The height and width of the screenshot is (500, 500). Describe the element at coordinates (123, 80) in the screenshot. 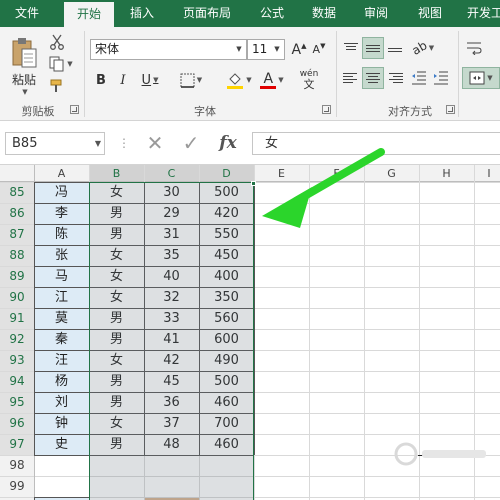

I see `italic-button: I` at that location.